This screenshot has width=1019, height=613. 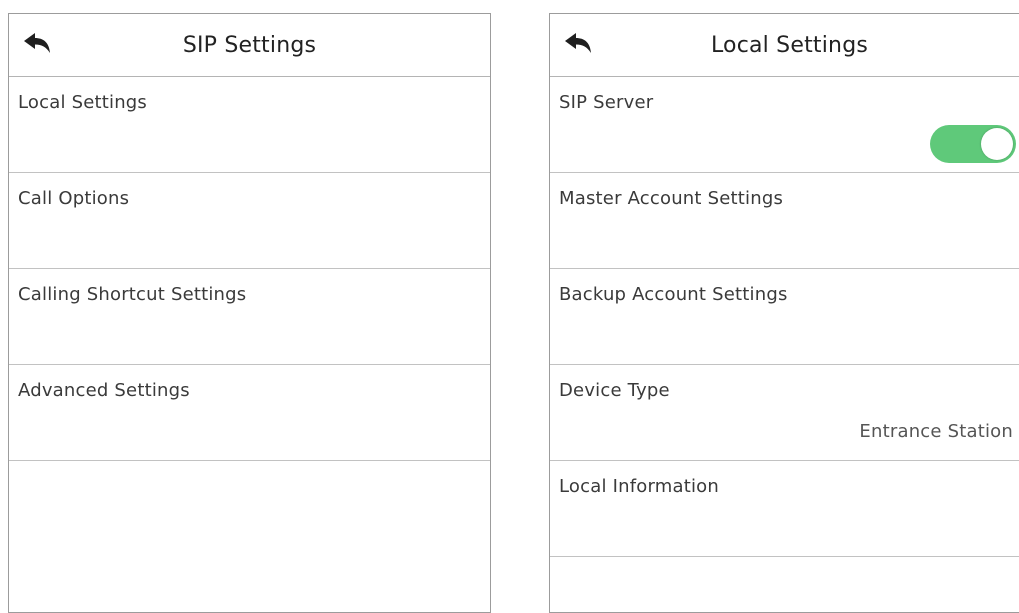 What do you see at coordinates (784, 509) in the screenshot?
I see `setting-local-information: Local Information` at bounding box center [784, 509].